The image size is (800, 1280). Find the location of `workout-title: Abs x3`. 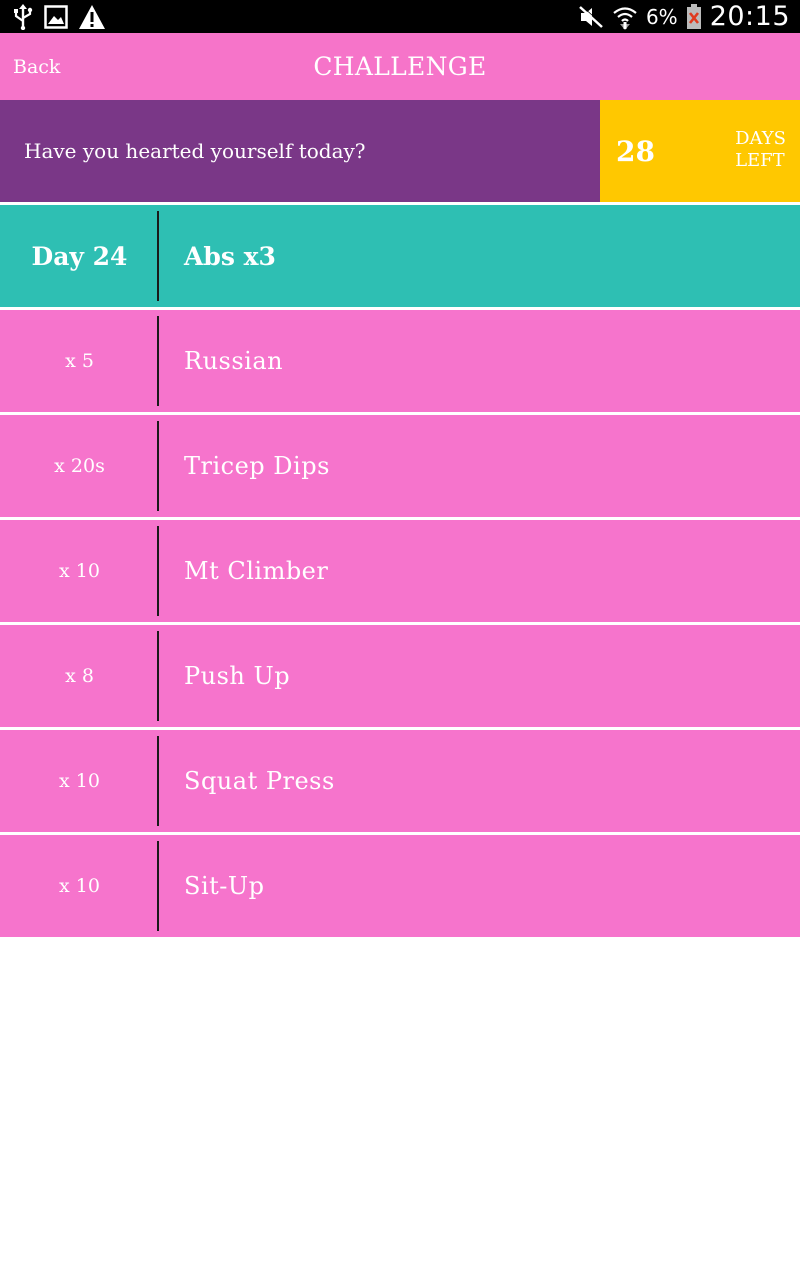

workout-title: Abs x3 is located at coordinates (230, 256).